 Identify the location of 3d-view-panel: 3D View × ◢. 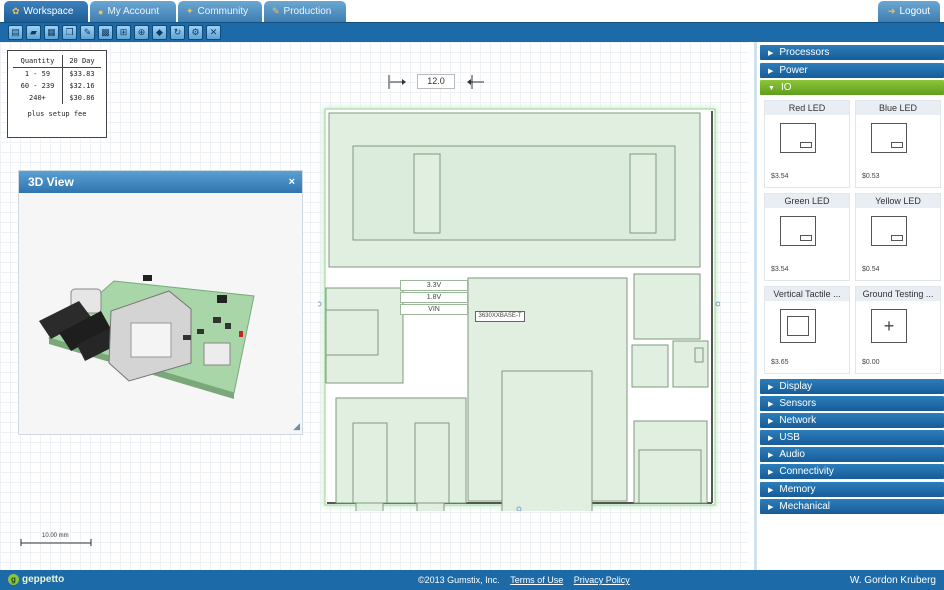
(160, 302).